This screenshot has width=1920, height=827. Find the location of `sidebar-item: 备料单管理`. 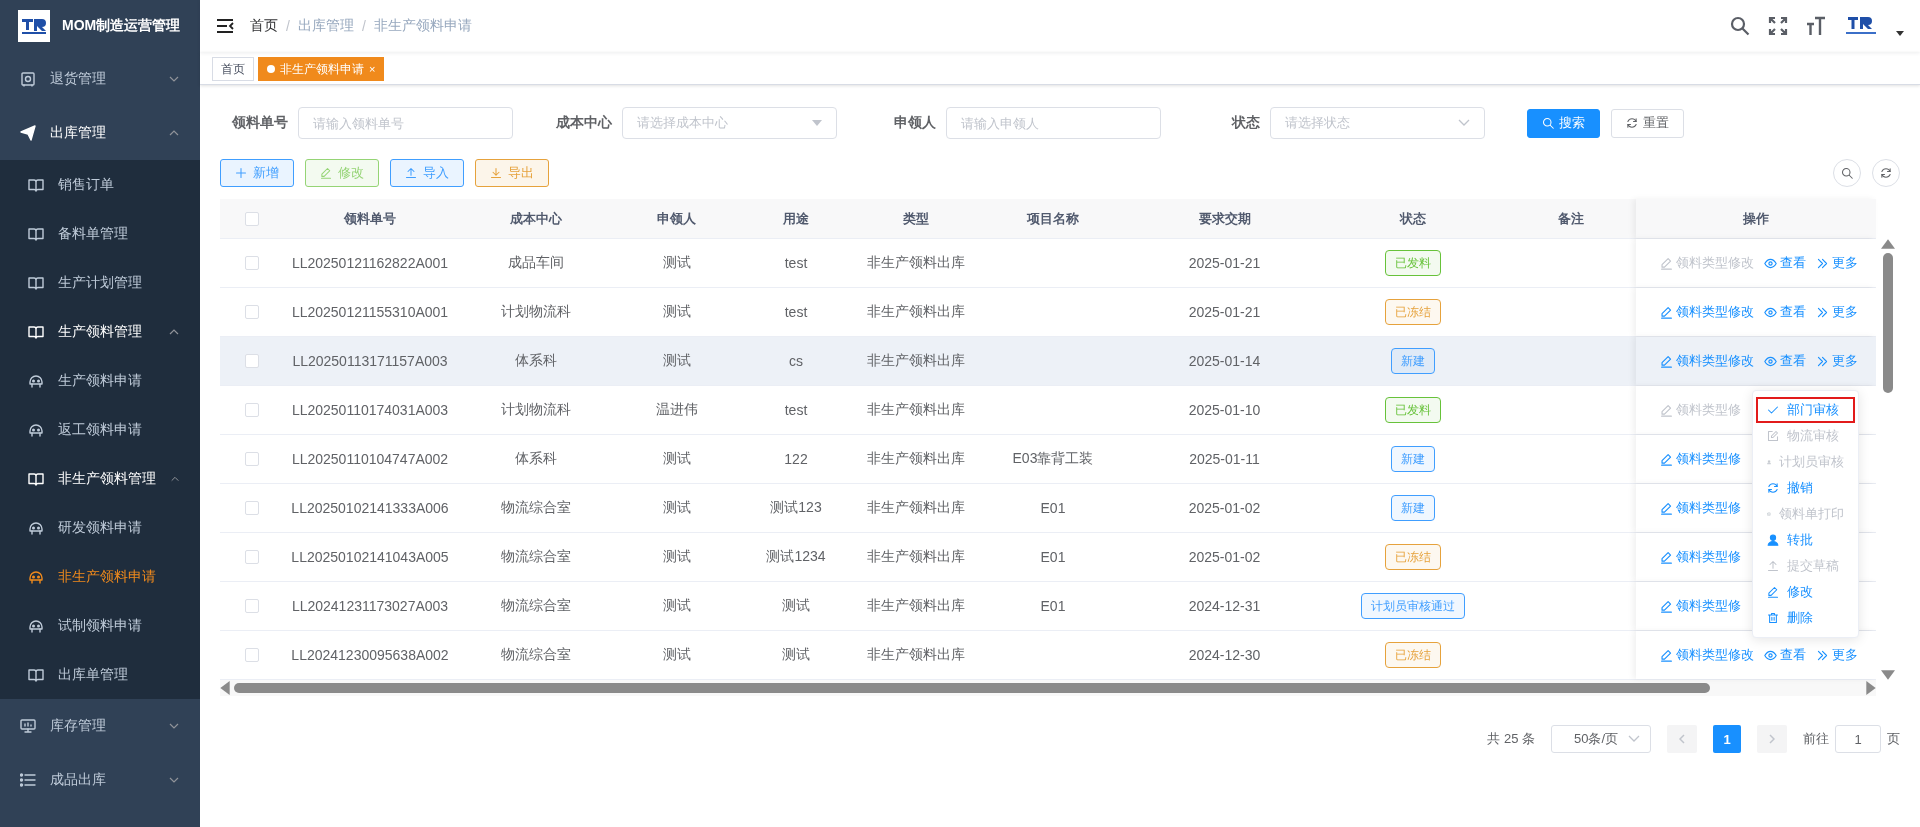

sidebar-item: 备料单管理 is located at coordinates (100, 233).